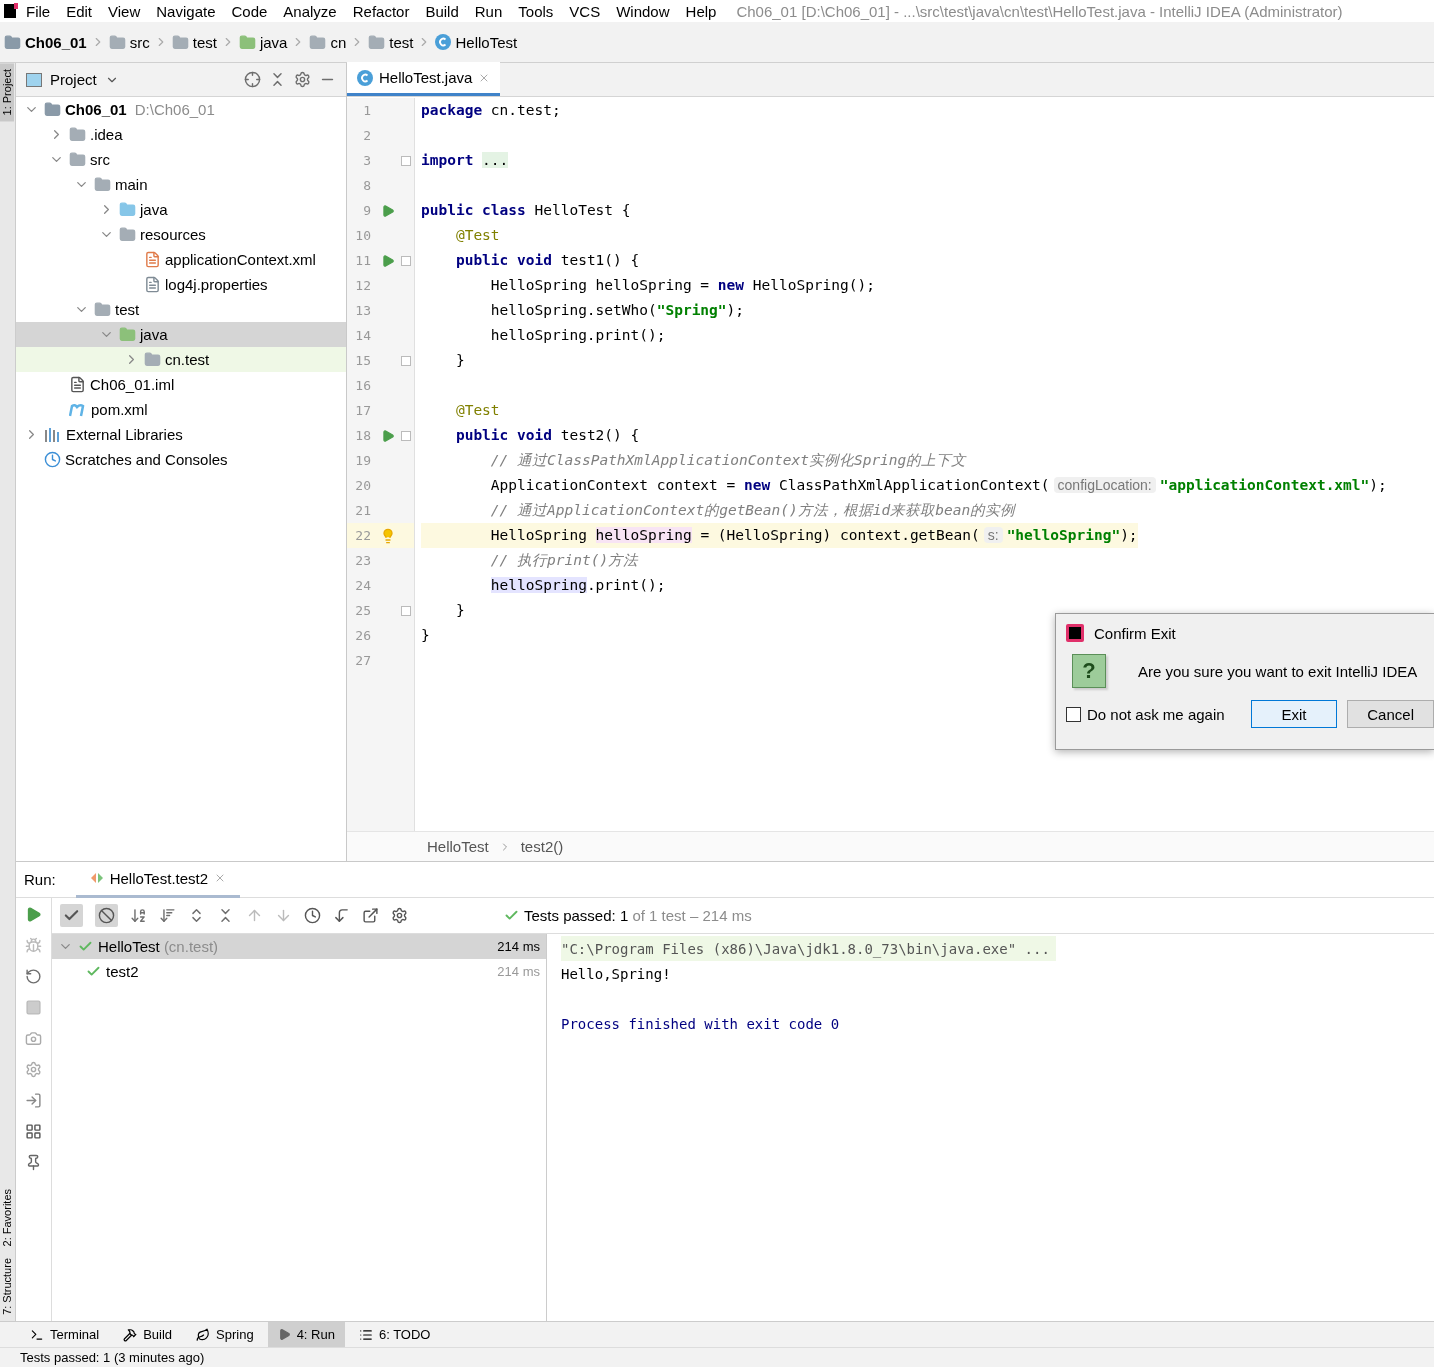  What do you see at coordinates (33, 1100) in the screenshot?
I see `import-icon` at bounding box center [33, 1100].